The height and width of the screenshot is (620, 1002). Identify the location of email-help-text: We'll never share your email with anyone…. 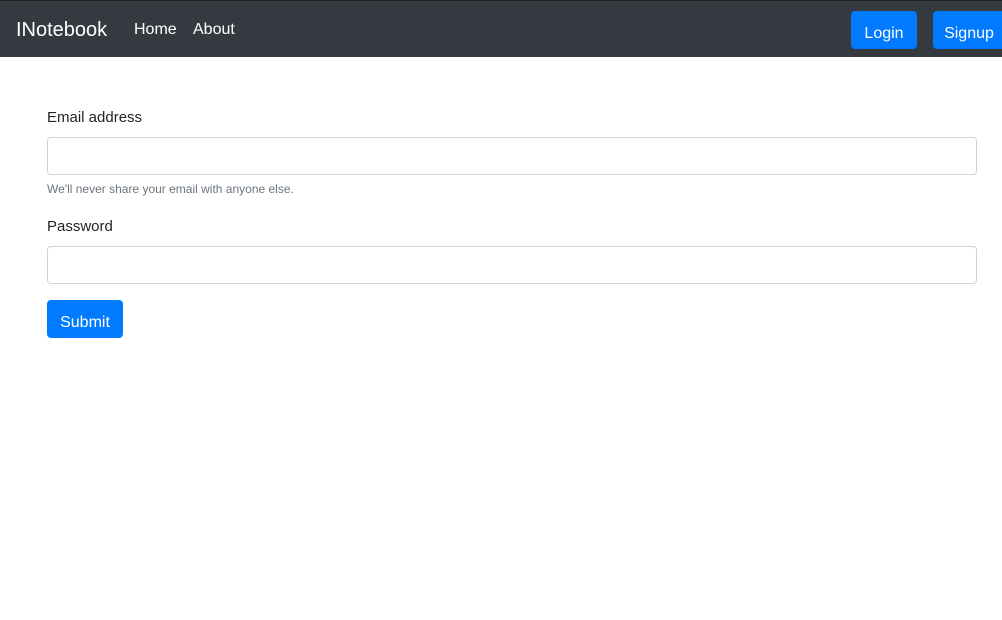
(170, 189).